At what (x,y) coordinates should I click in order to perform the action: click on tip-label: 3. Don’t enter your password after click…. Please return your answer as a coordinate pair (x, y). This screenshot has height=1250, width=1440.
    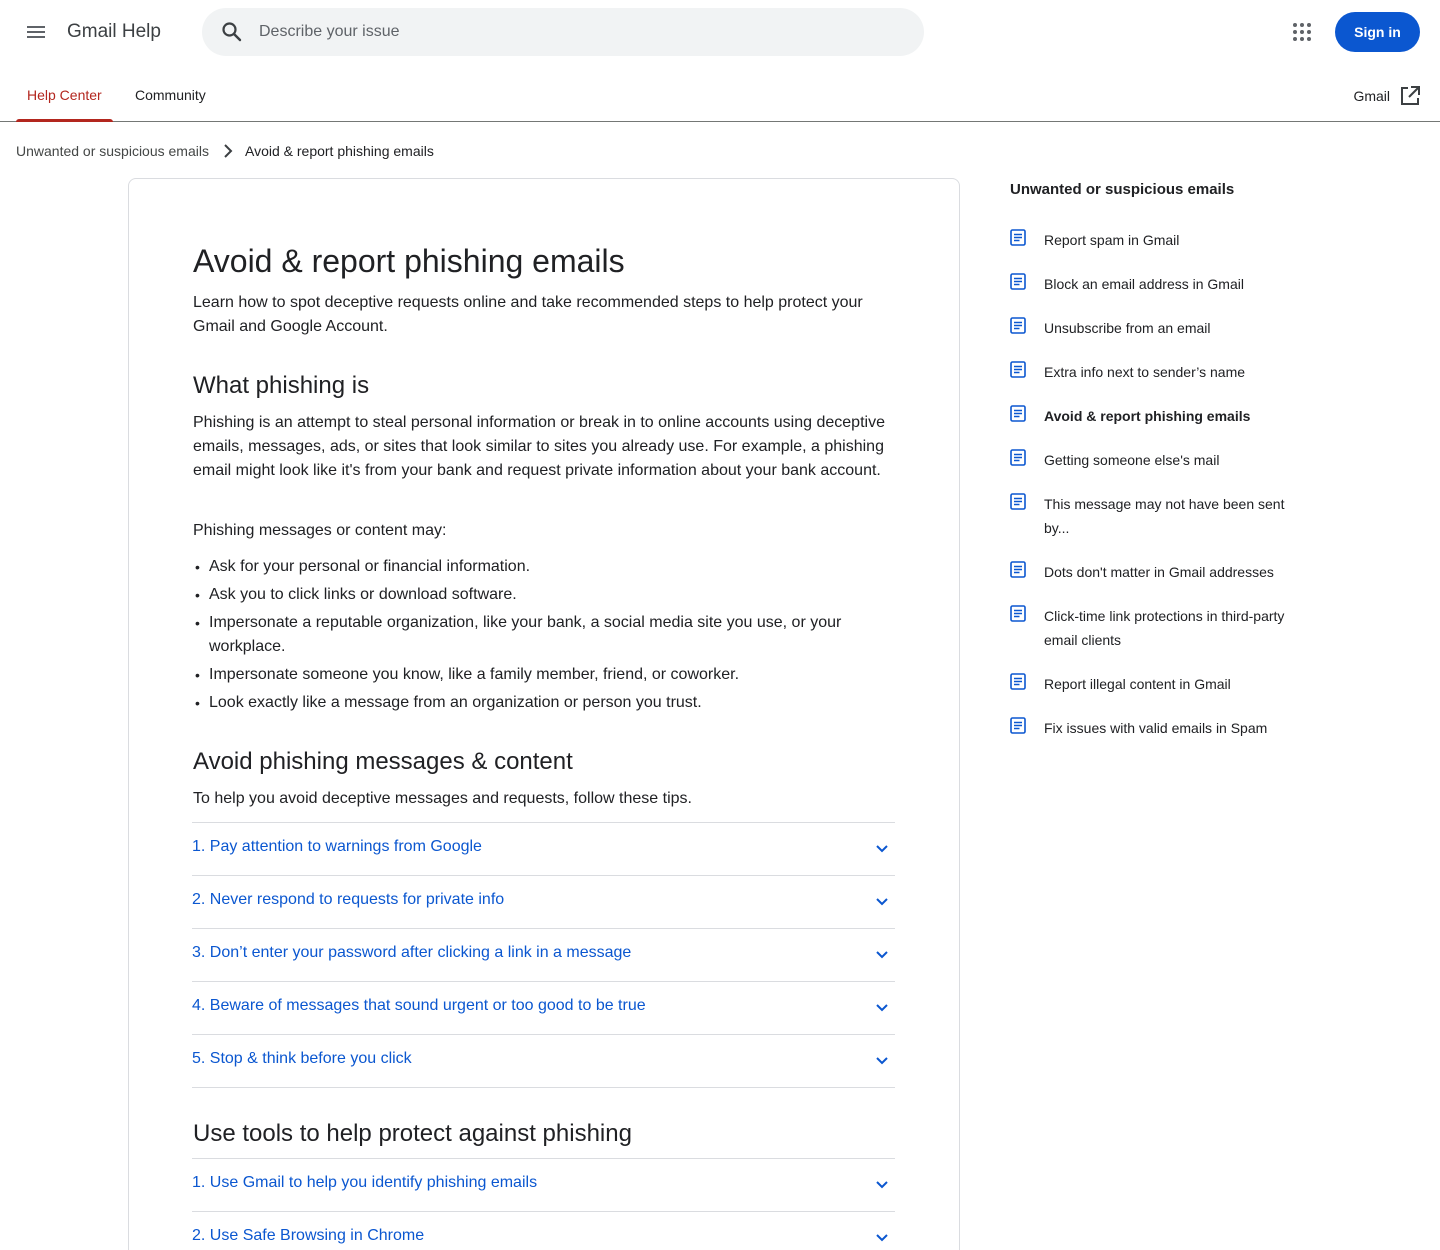
    Looking at the image, I should click on (412, 952).